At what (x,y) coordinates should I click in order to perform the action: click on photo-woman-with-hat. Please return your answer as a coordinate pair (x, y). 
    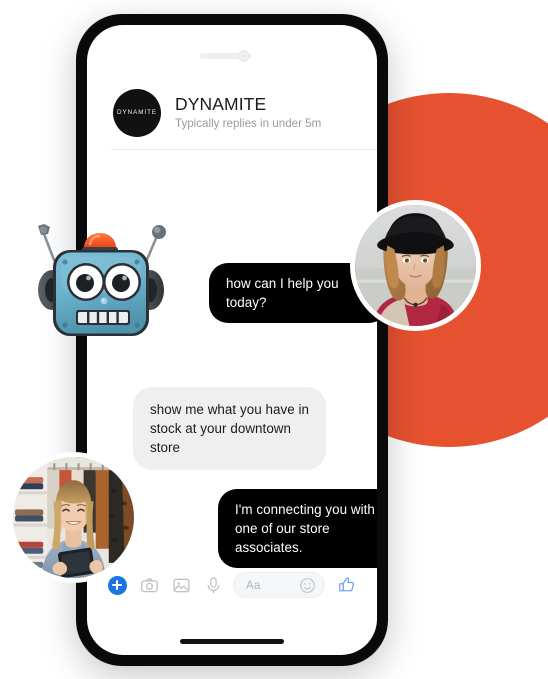
    Looking at the image, I should click on (415, 265).